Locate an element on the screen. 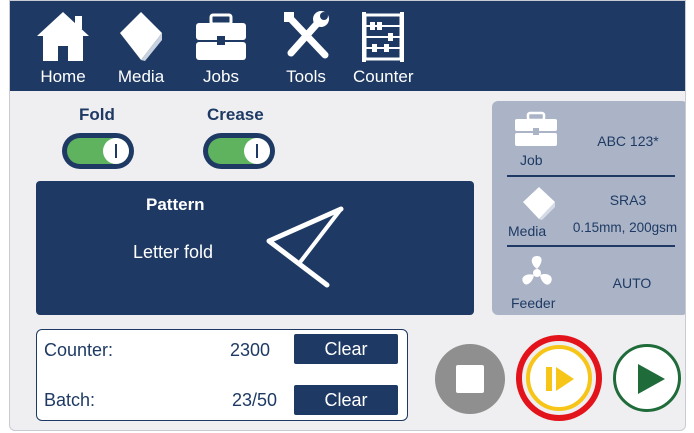 This screenshot has width=694, height=433. media-label: Media is located at coordinates (527, 231).